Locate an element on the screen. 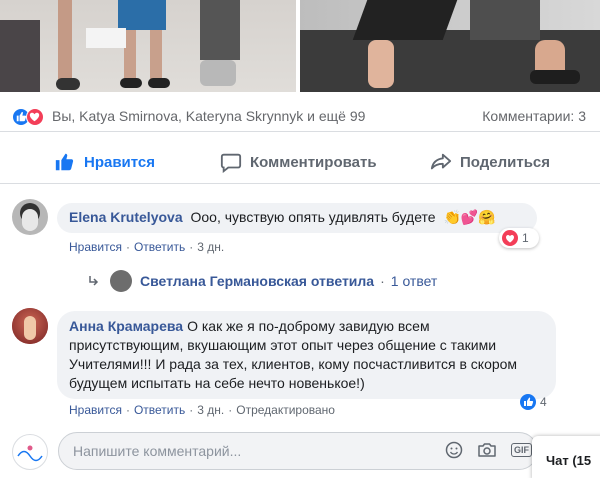  comment-bubble-icon is located at coordinates (231, 163).